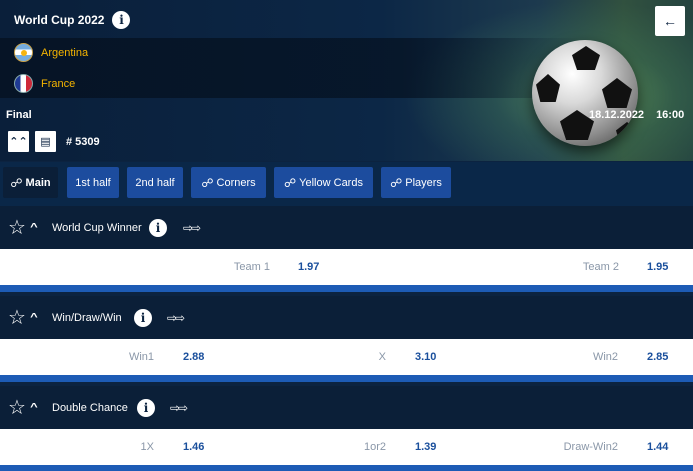  Describe the element at coordinates (251, 267) in the screenshot. I see `odds-label: Team 1` at that location.